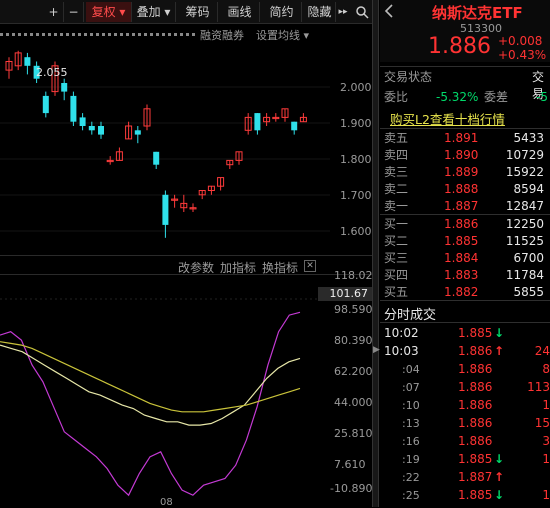  Describe the element at coordinates (396, 275) in the screenshot. I see `order-level-label: 买四` at that location.